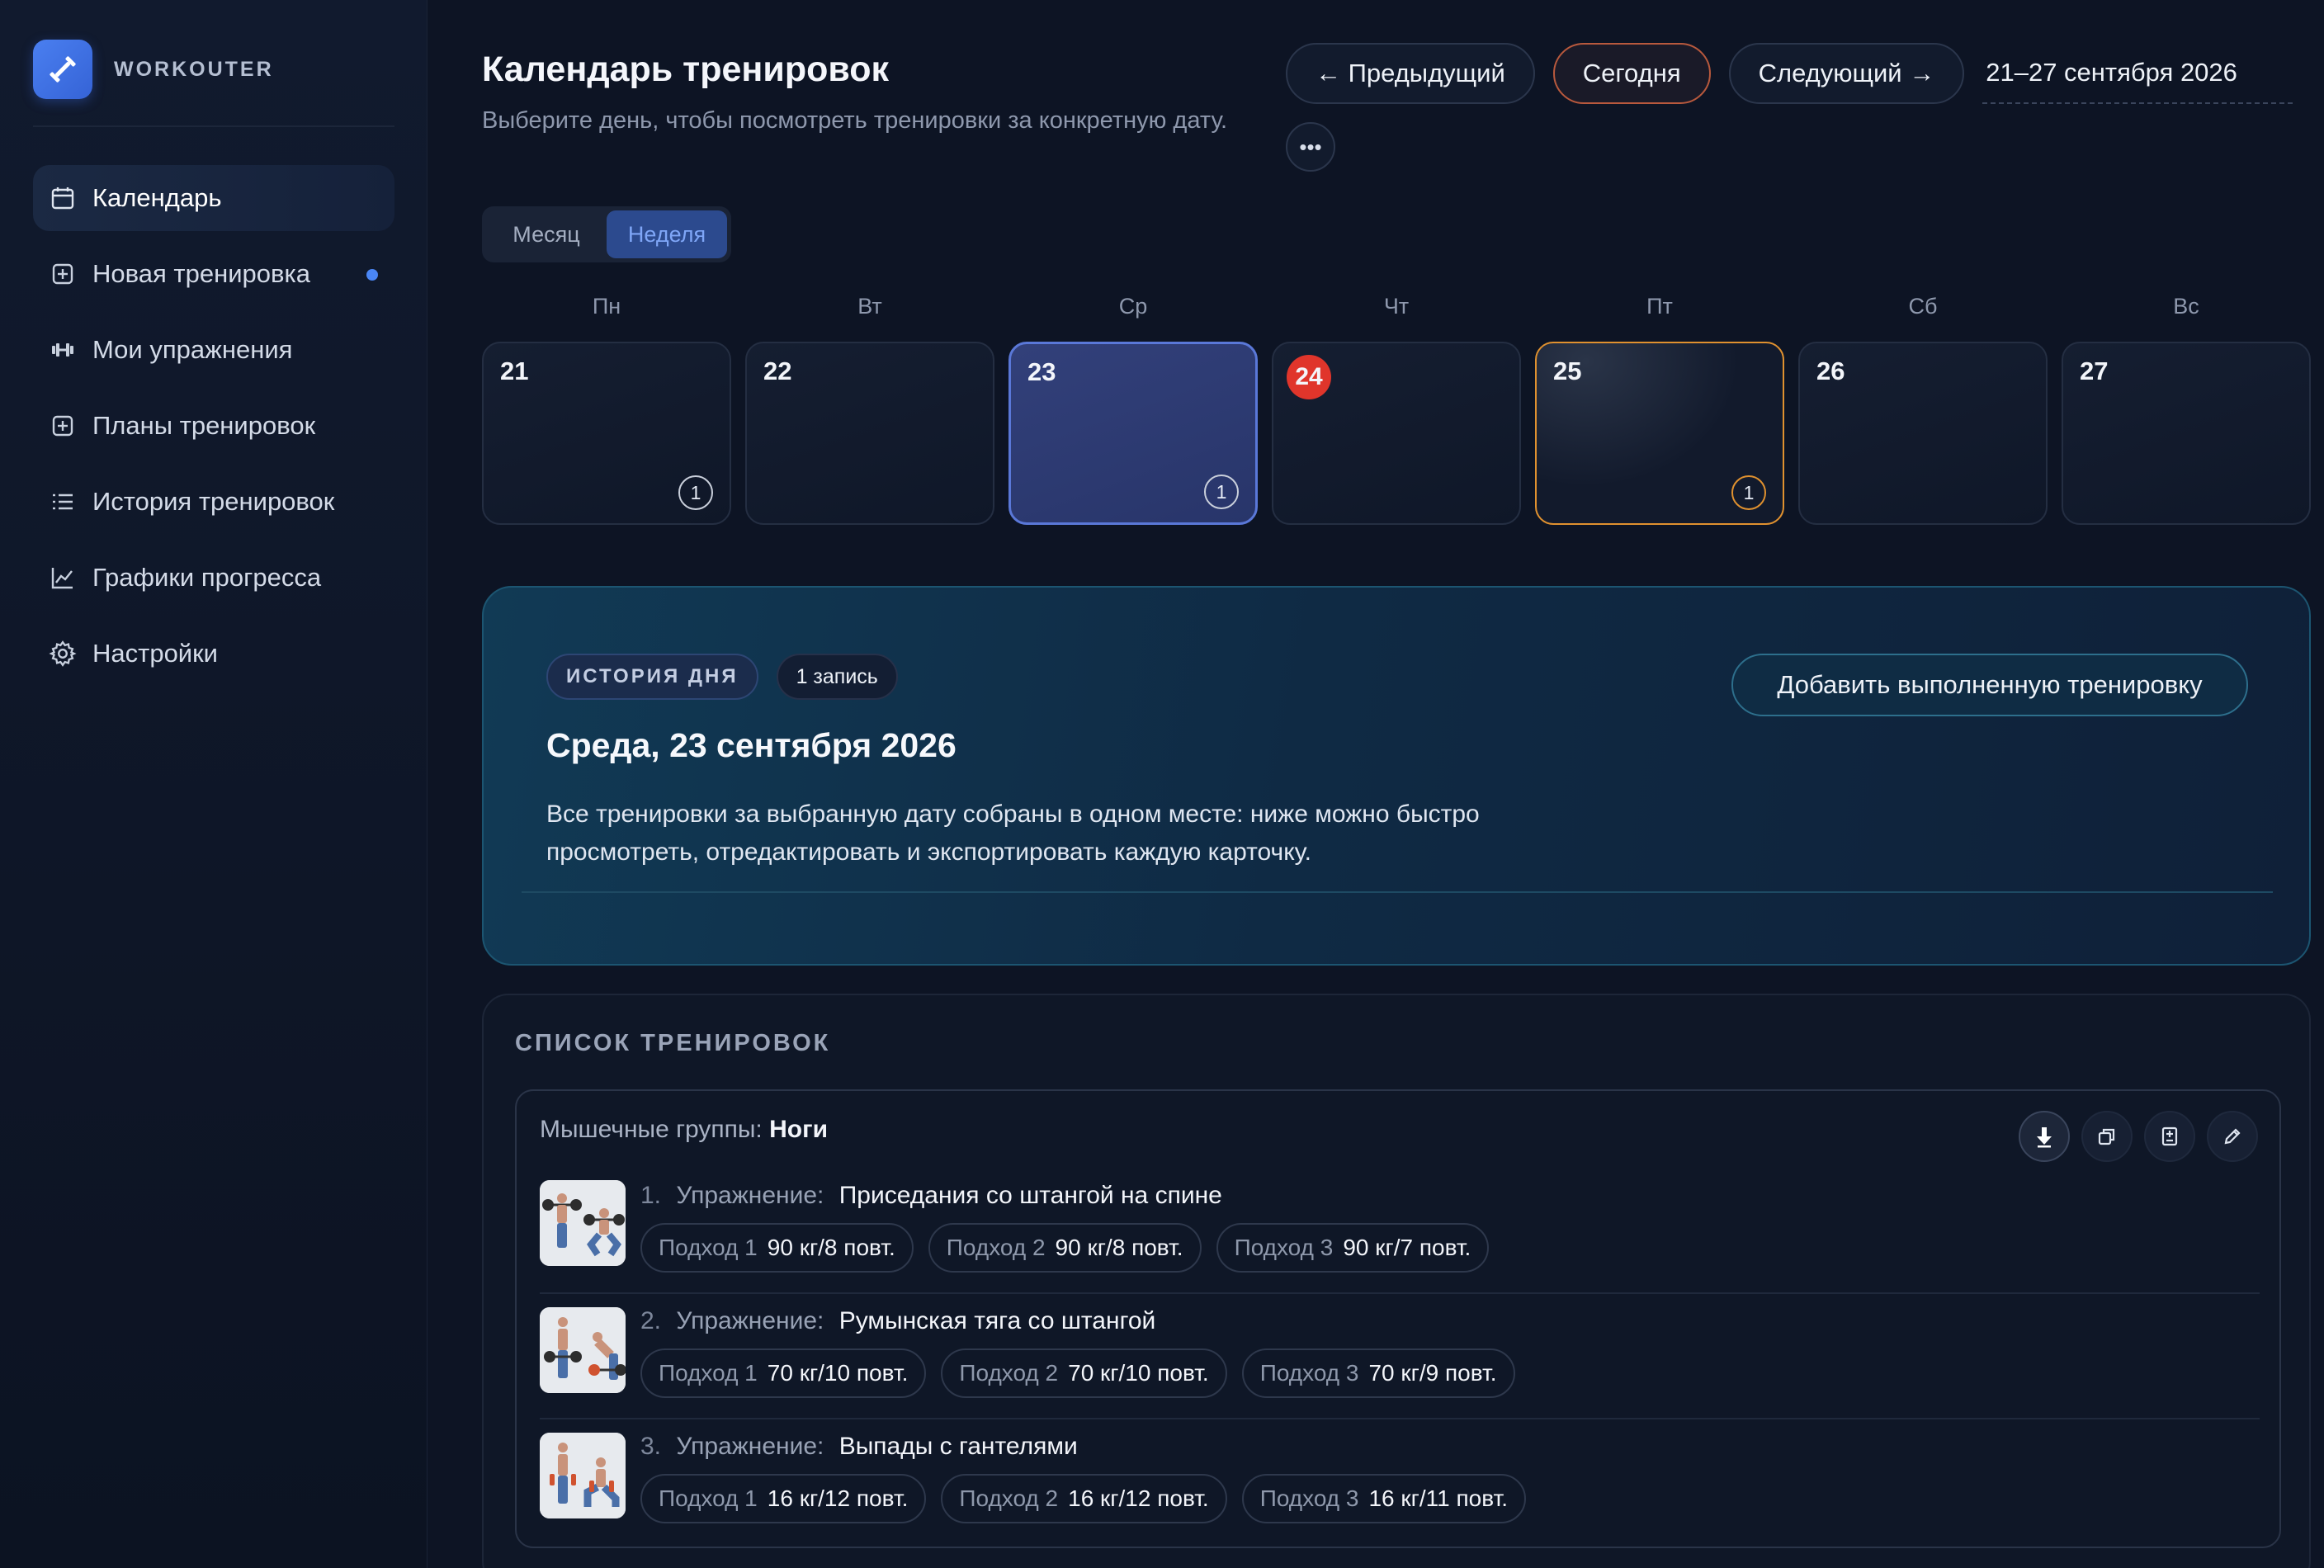 The image size is (2324, 1568). I want to click on set-chip: Подход 1 90 кг/8 повт., so click(777, 1248).